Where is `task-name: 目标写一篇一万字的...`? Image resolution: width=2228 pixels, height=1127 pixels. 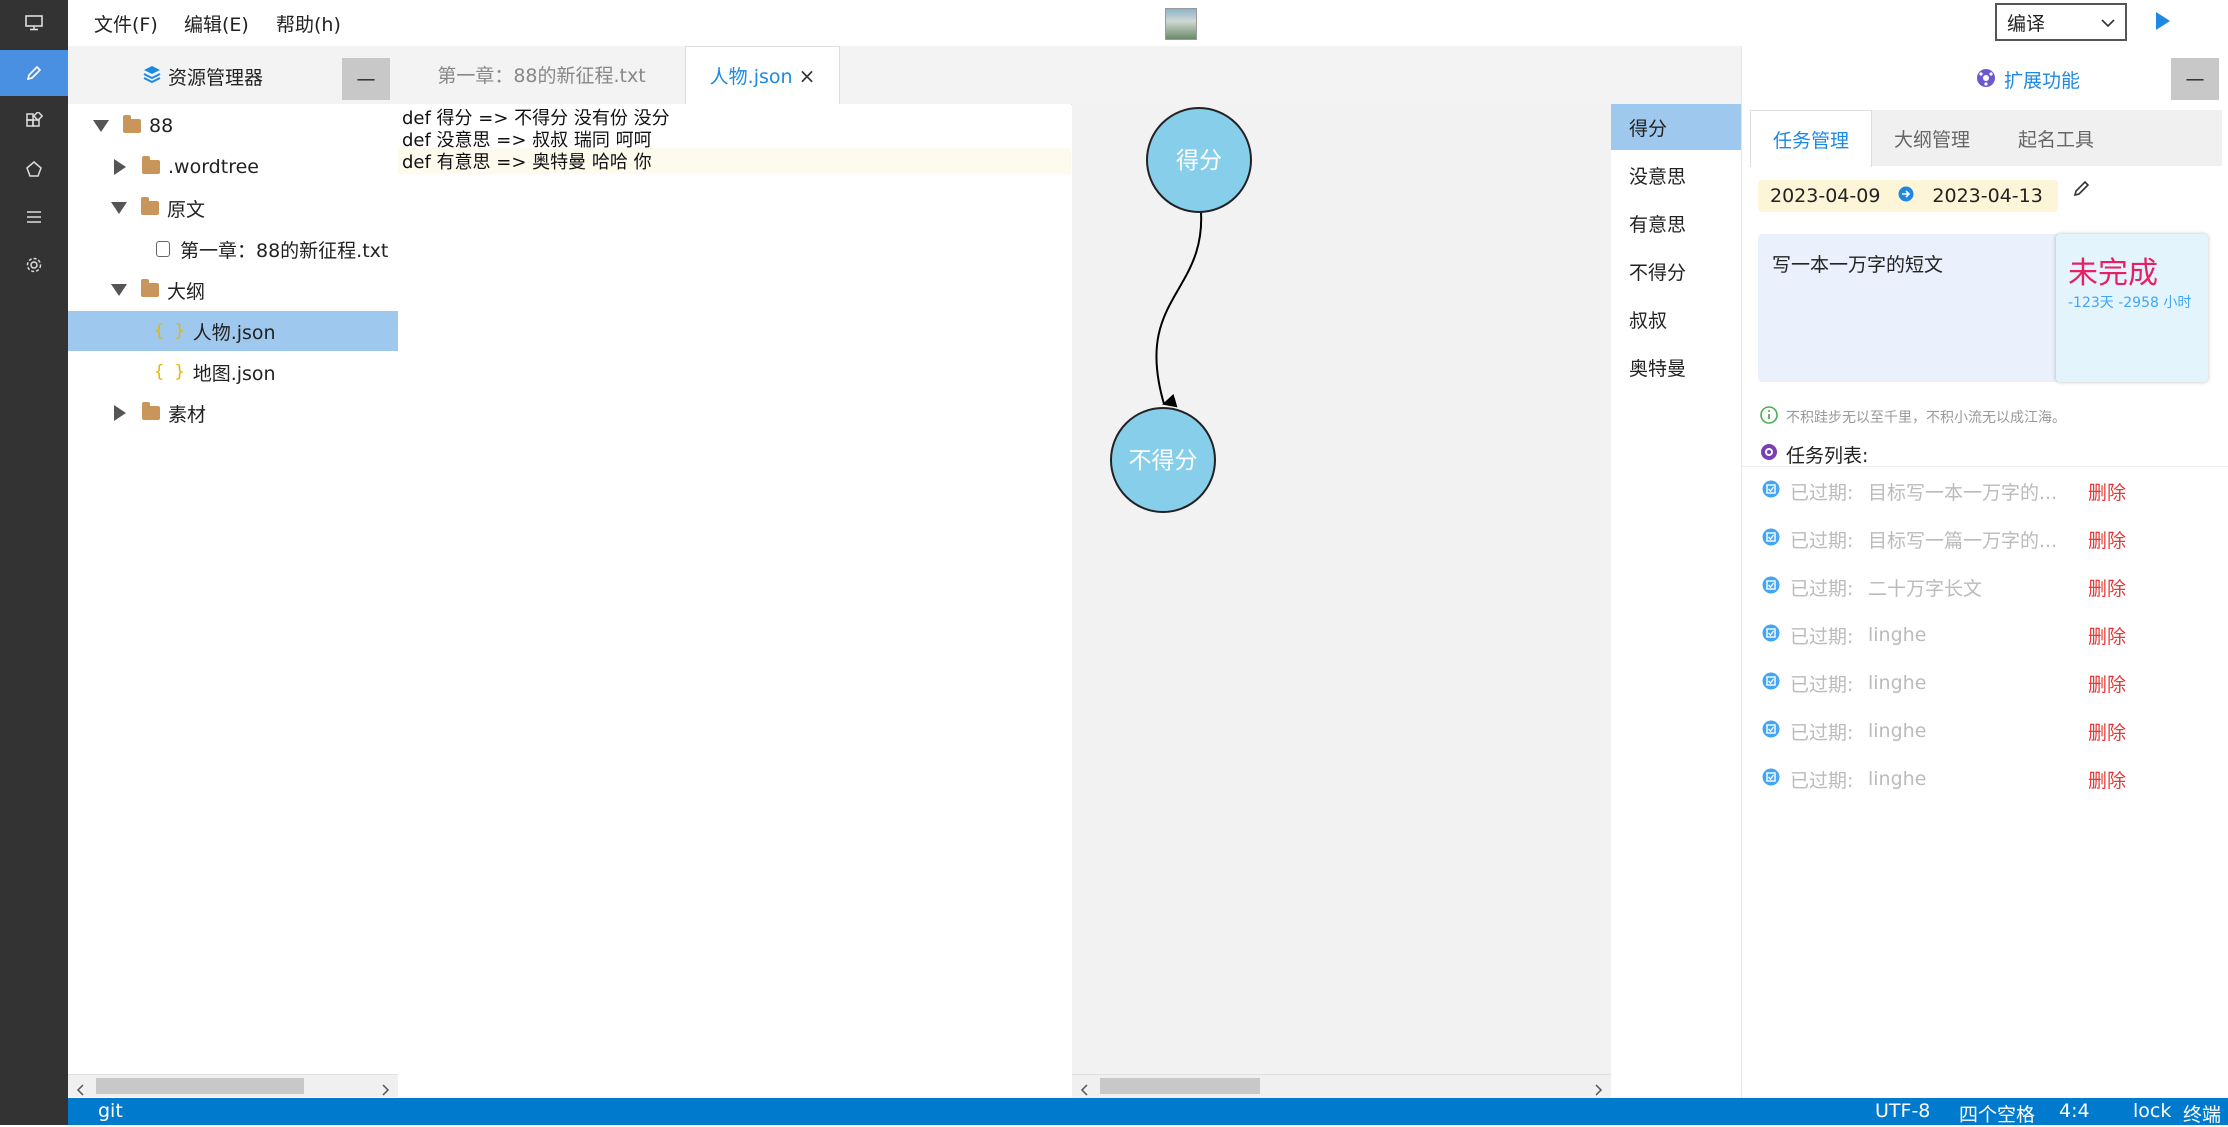 task-name: 目标写一篇一万字的... is located at coordinates (1963, 540).